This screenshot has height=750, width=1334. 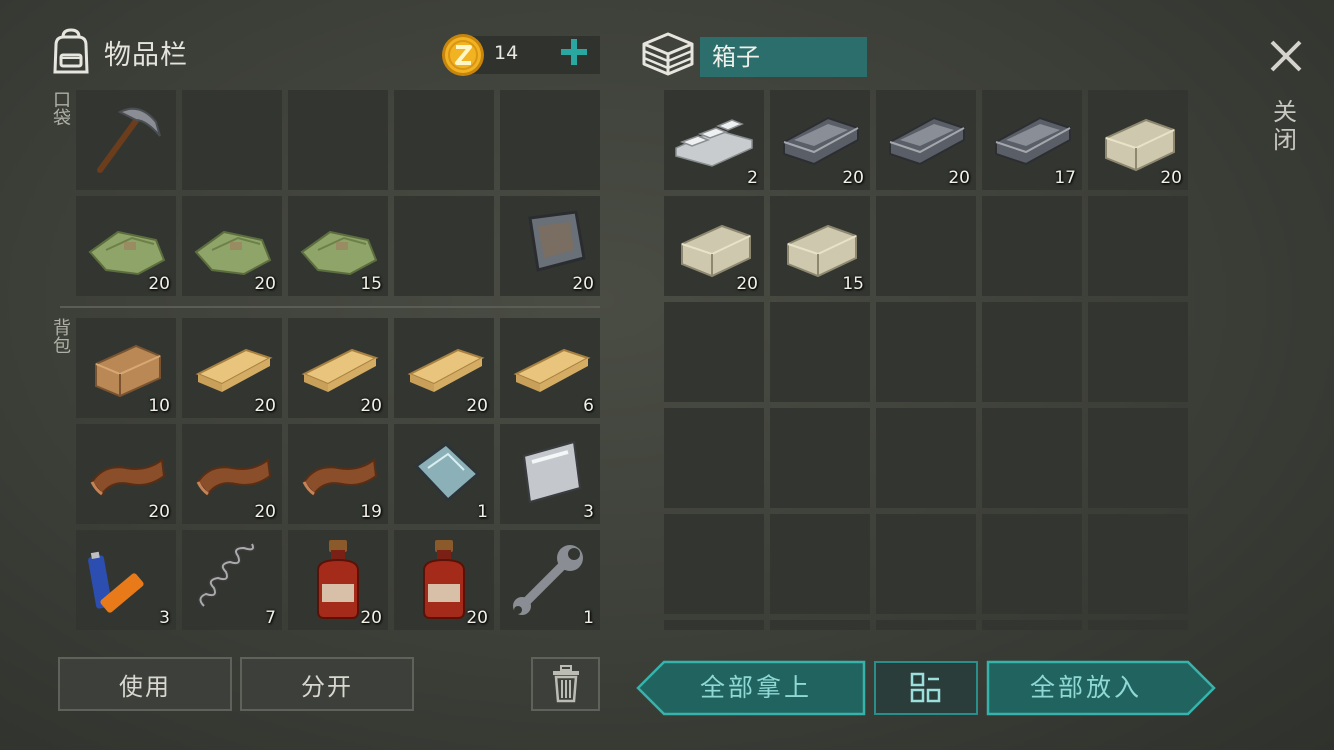 I want to click on item-quantity: 15, so click(x=853, y=284).